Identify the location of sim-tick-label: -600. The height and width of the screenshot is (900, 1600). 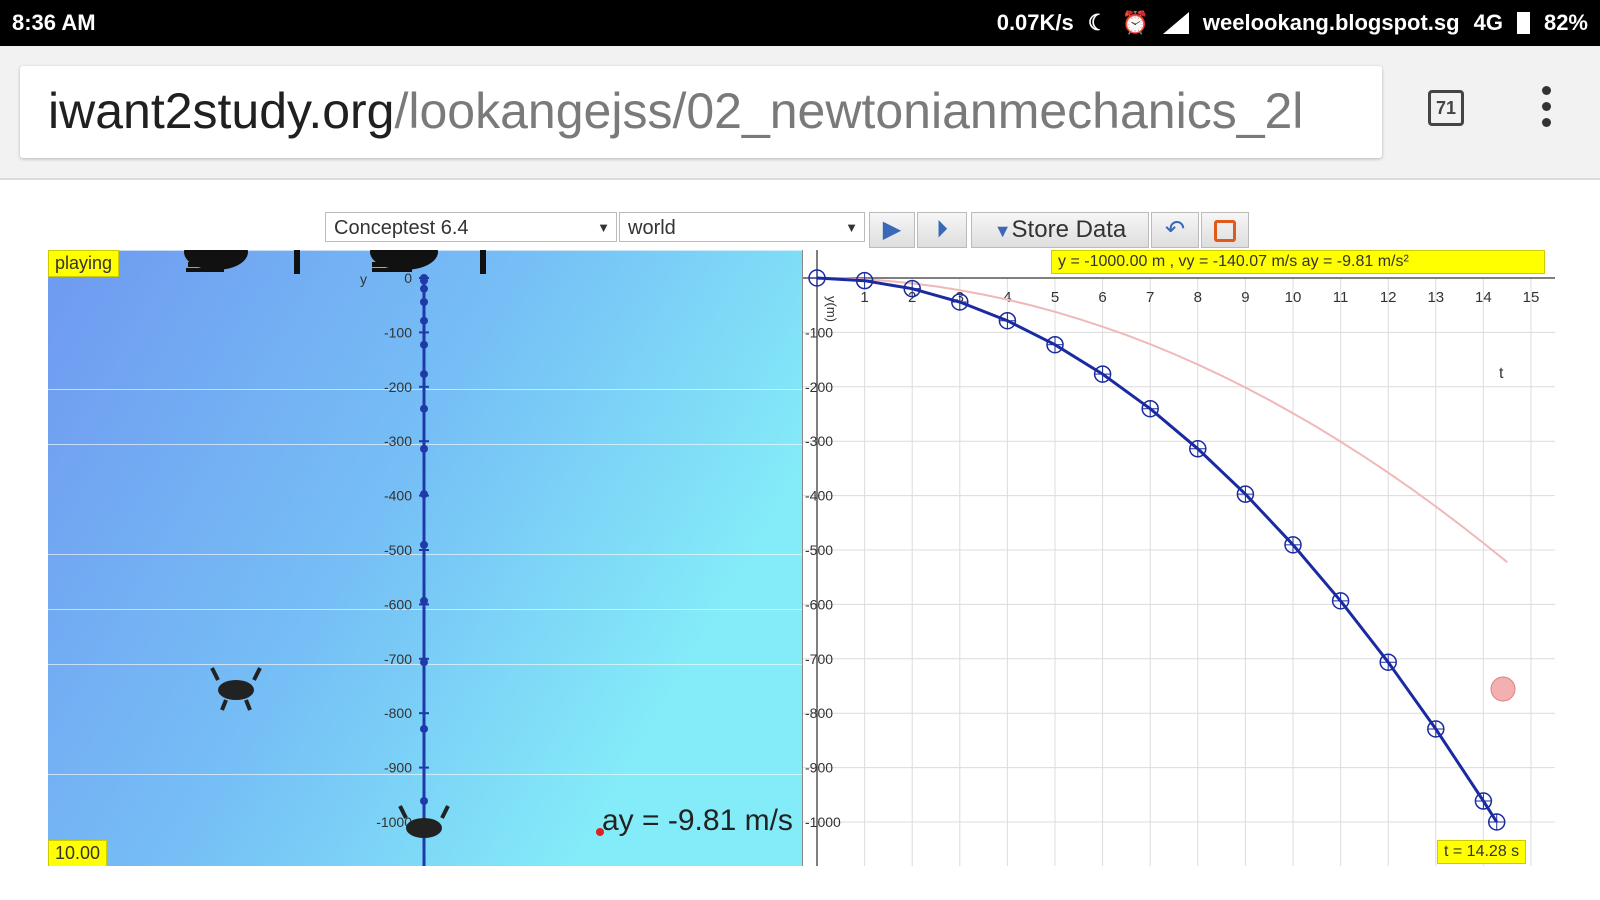
(398, 604).